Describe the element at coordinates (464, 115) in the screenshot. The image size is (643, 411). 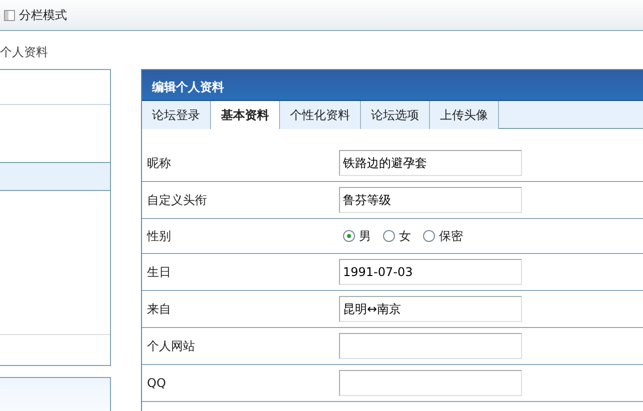
I see `tab: 上传头像` at that location.